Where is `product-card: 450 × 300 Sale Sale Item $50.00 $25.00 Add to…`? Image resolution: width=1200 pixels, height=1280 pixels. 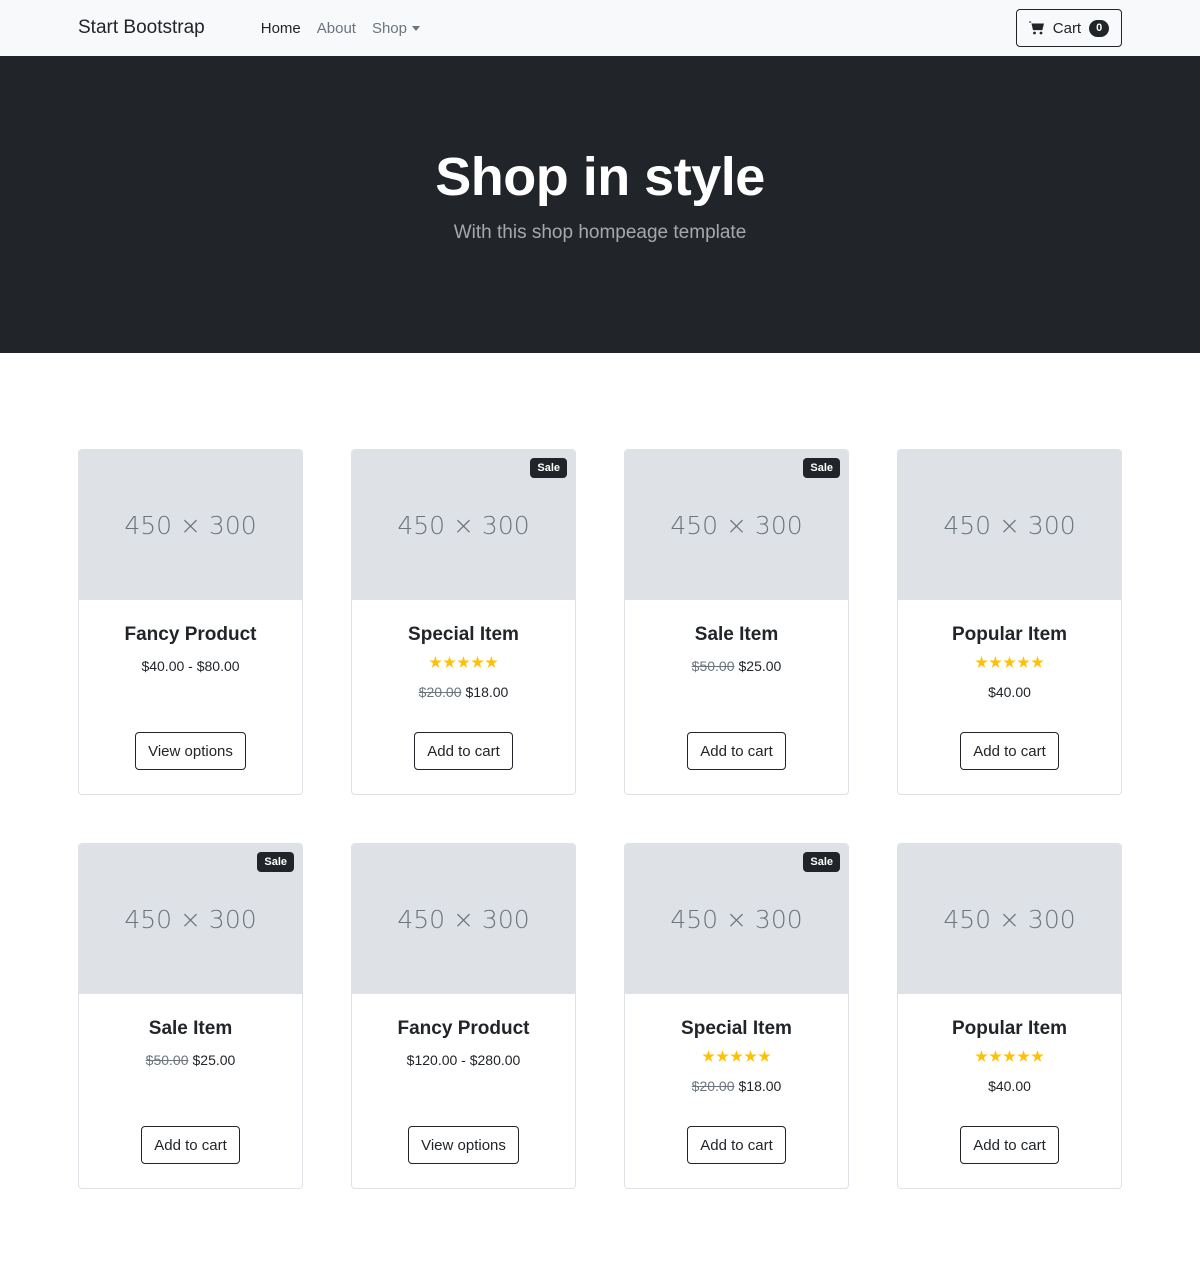
product-card: 450 × 300 Sale Sale Item $50.00 $25.00 Add to… is located at coordinates (736, 622).